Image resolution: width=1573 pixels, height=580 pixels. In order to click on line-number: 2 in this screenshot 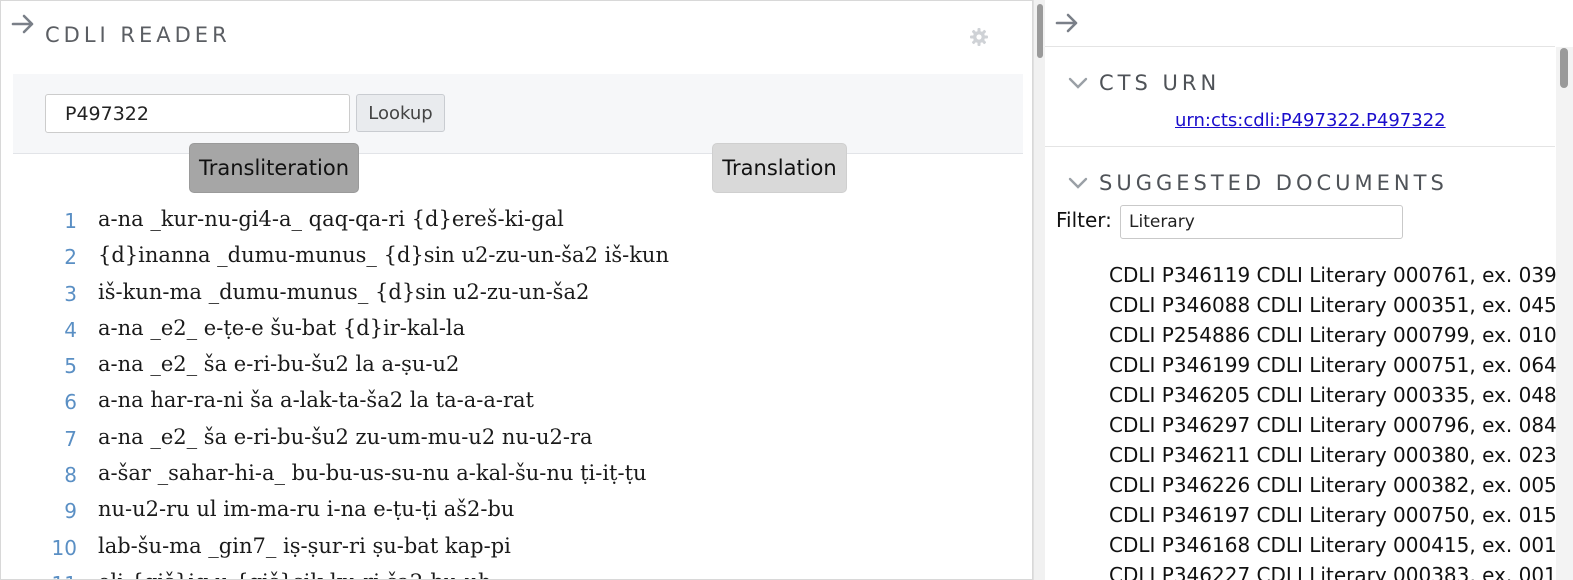, I will do `click(70, 257)`.